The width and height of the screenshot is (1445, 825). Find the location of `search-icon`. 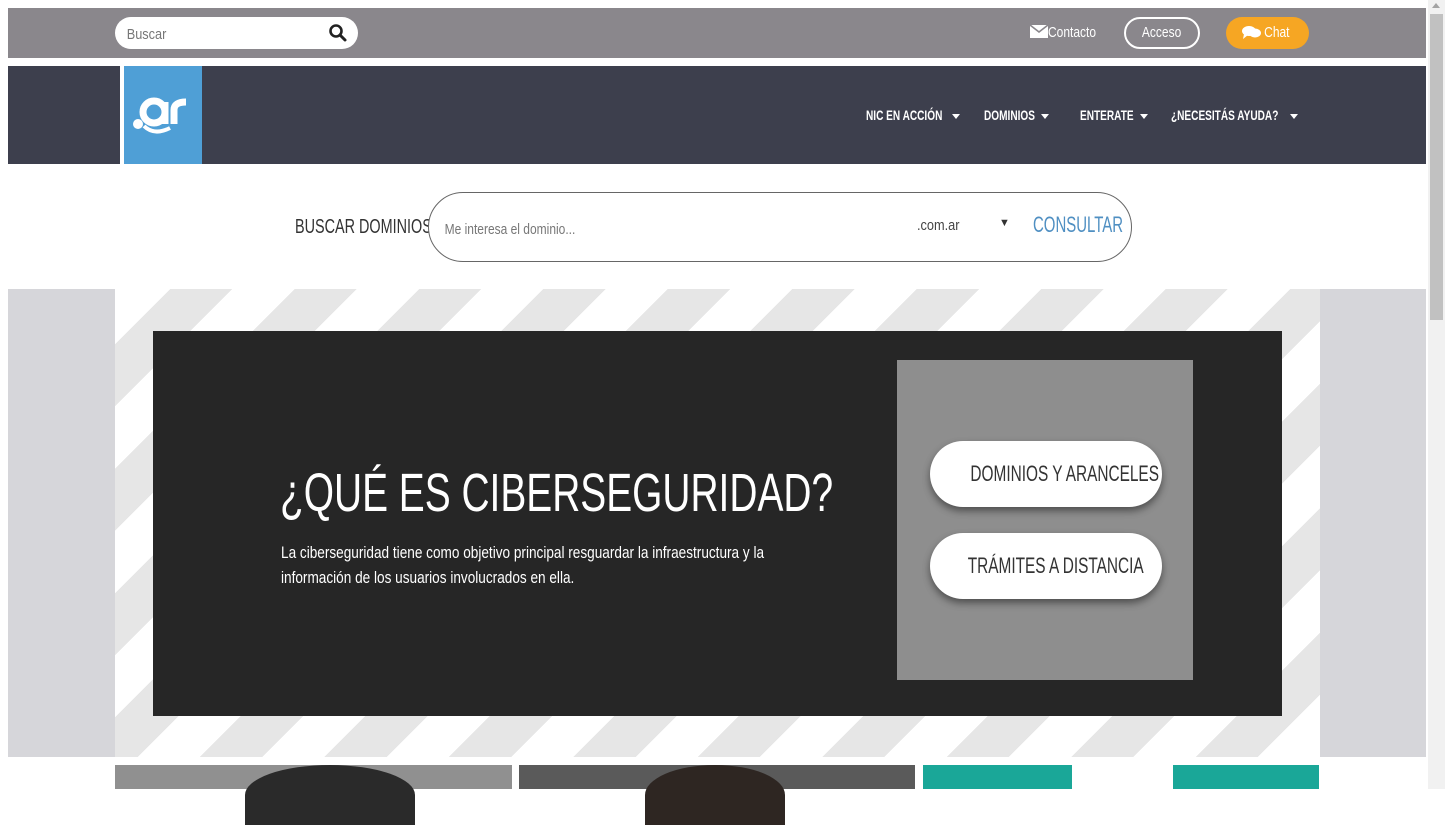

search-icon is located at coordinates (338, 33).